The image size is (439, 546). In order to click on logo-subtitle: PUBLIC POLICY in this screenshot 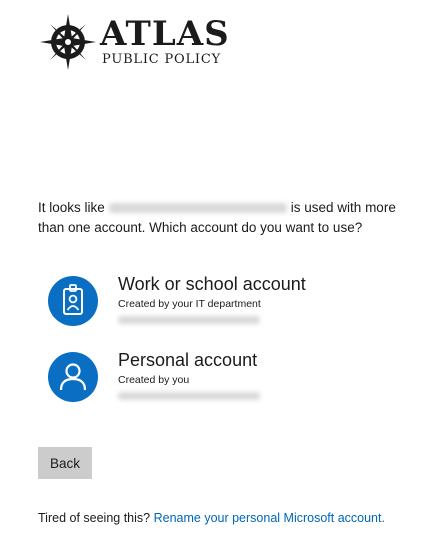, I will do `click(161, 59)`.